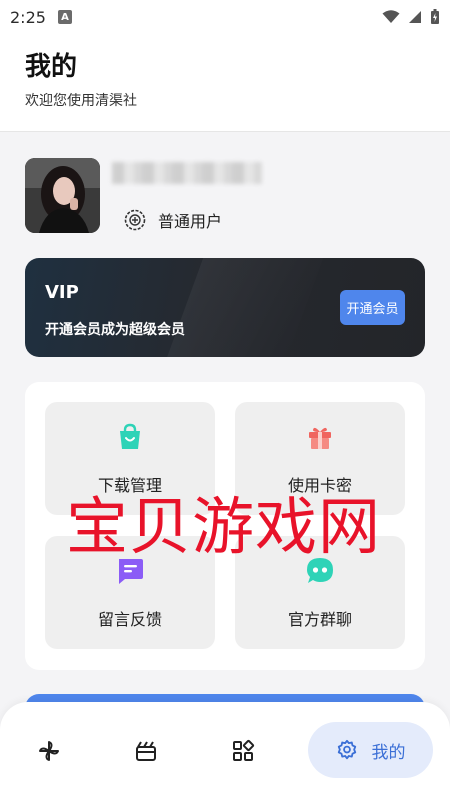  I want to click on cellular-signal-icon, so click(415, 17).